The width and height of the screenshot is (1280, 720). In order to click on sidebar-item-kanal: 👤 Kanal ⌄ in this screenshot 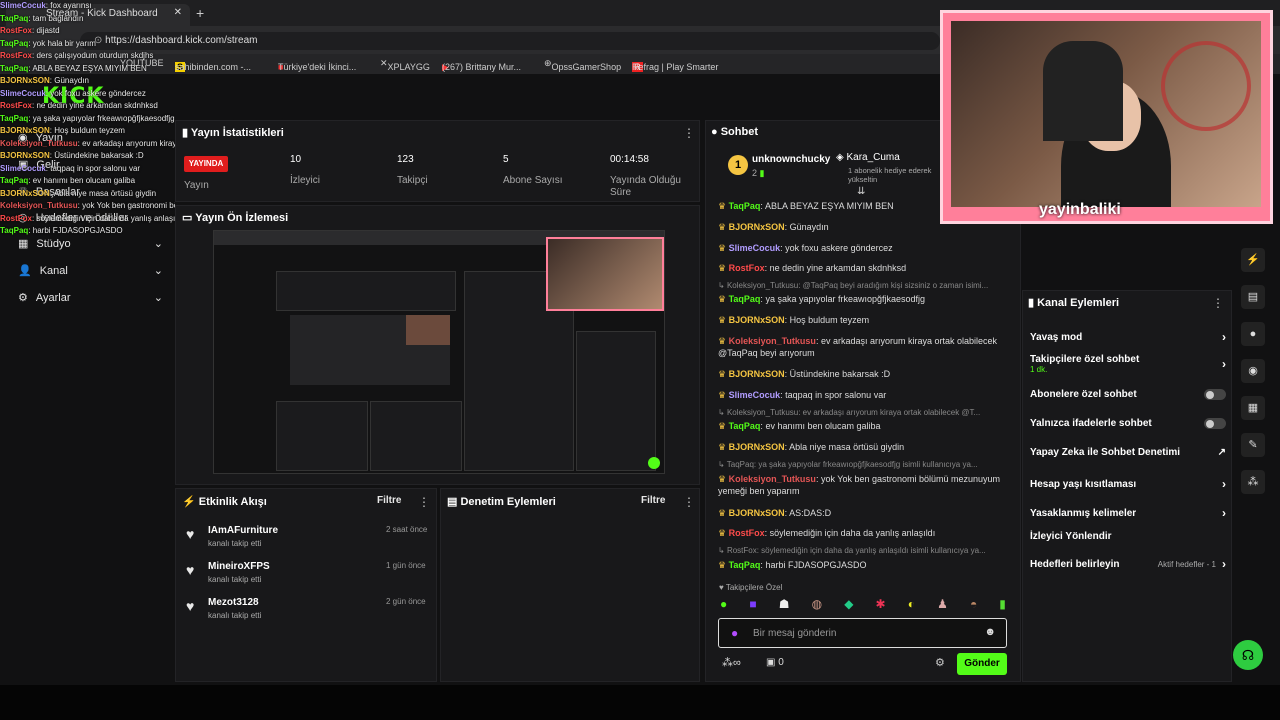, I will do `click(90, 271)`.